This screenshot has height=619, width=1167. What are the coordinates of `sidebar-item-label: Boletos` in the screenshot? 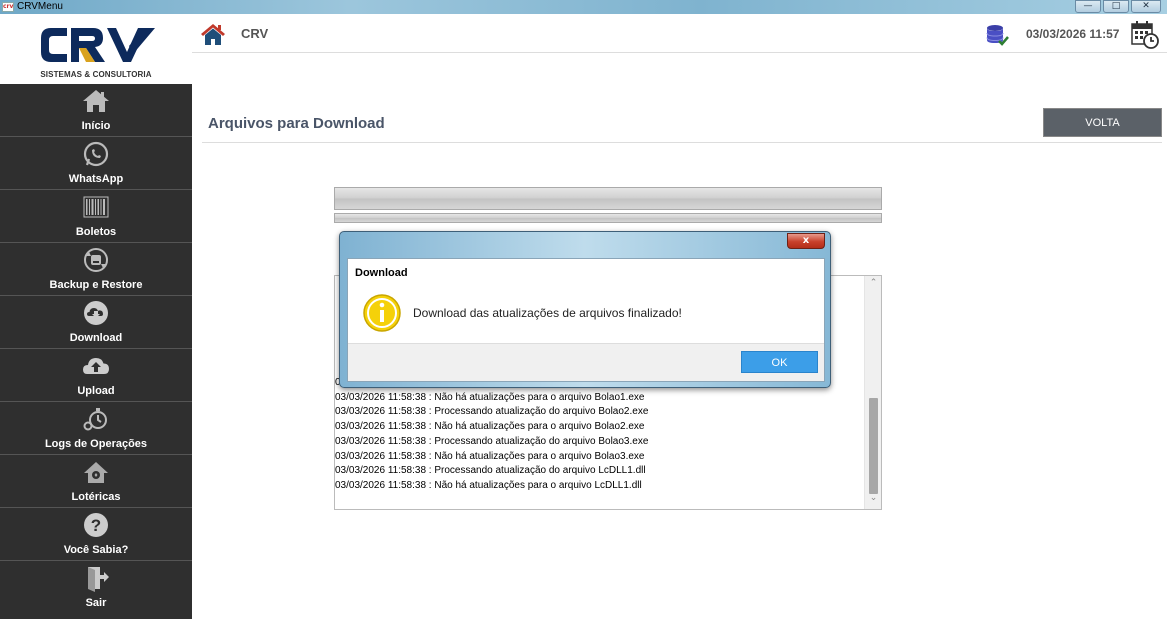 It's located at (96, 232).